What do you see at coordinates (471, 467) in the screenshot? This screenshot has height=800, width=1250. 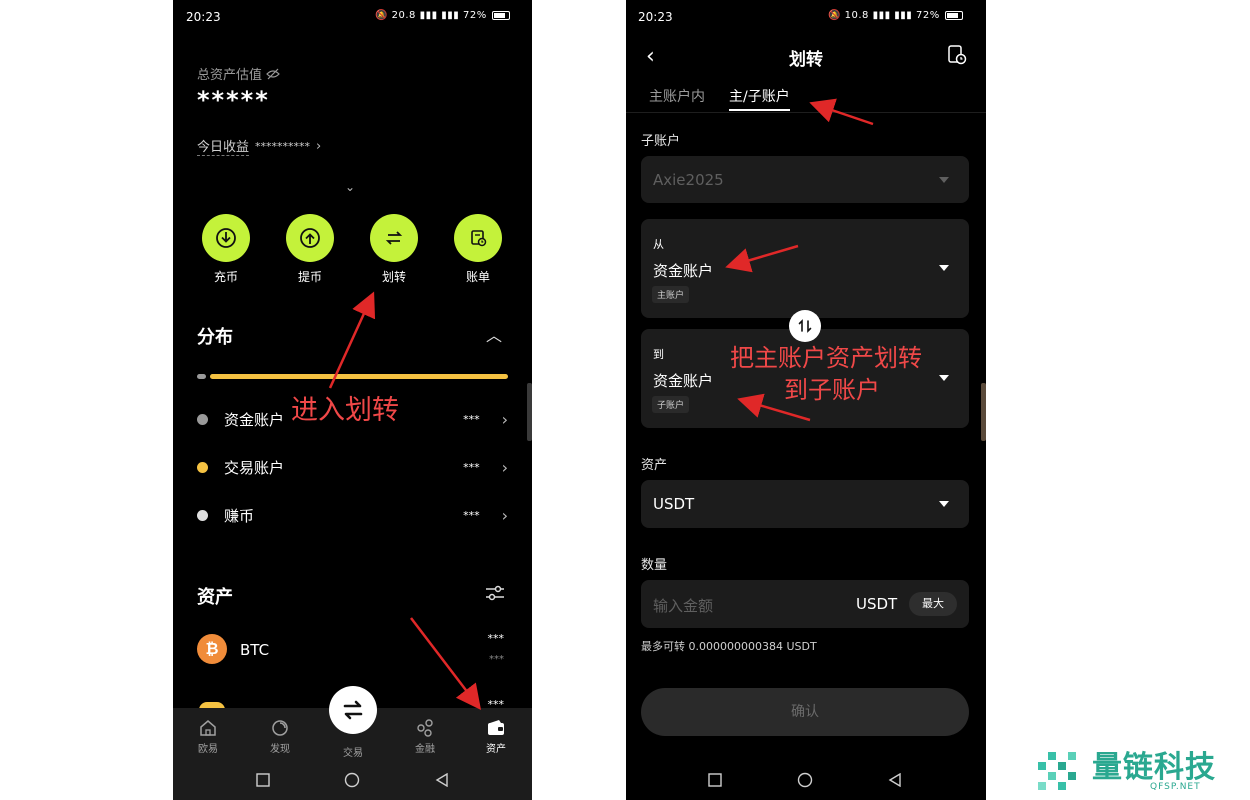 I see `trading-value: ***` at bounding box center [471, 467].